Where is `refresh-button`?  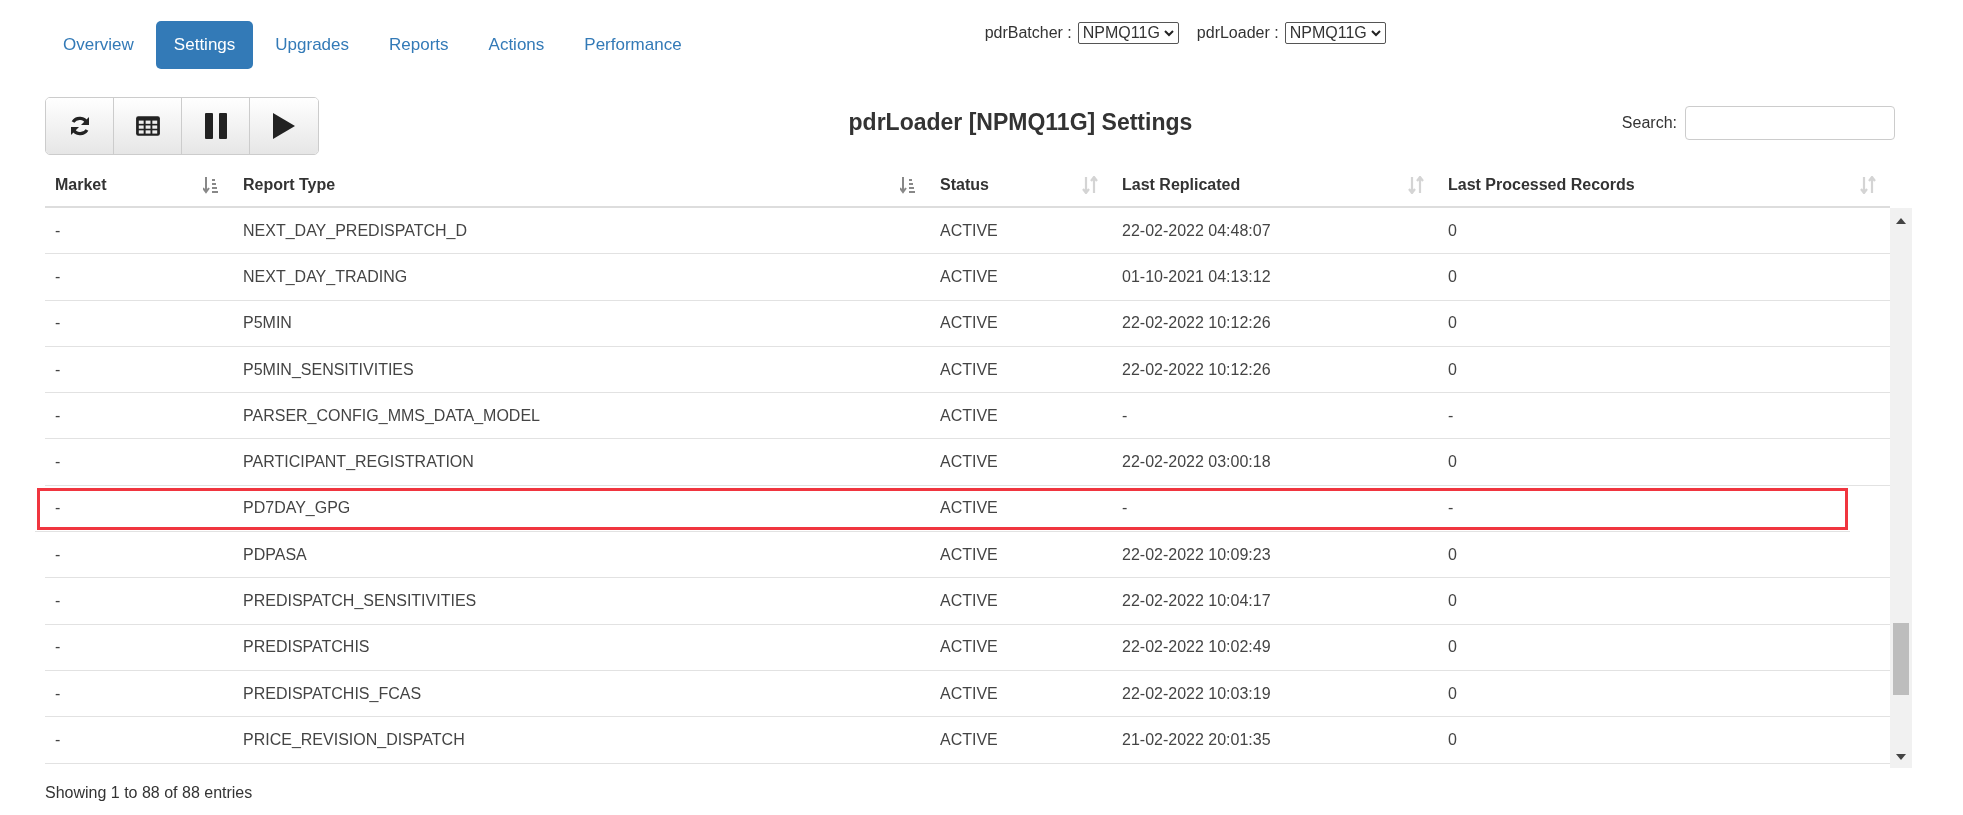
refresh-button is located at coordinates (80, 126).